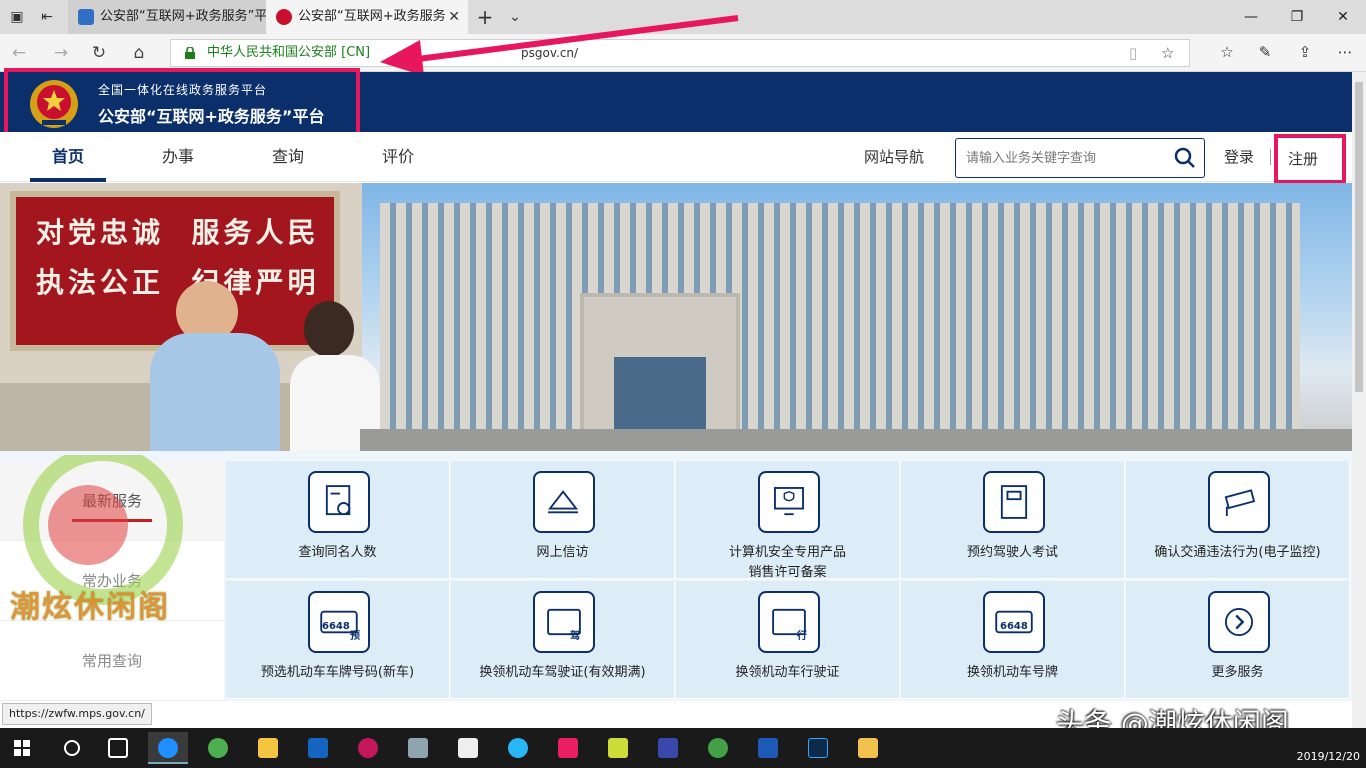 The width and height of the screenshot is (1366, 768). What do you see at coordinates (1305, 52) in the screenshot?
I see `share-icon: ⇪` at bounding box center [1305, 52].